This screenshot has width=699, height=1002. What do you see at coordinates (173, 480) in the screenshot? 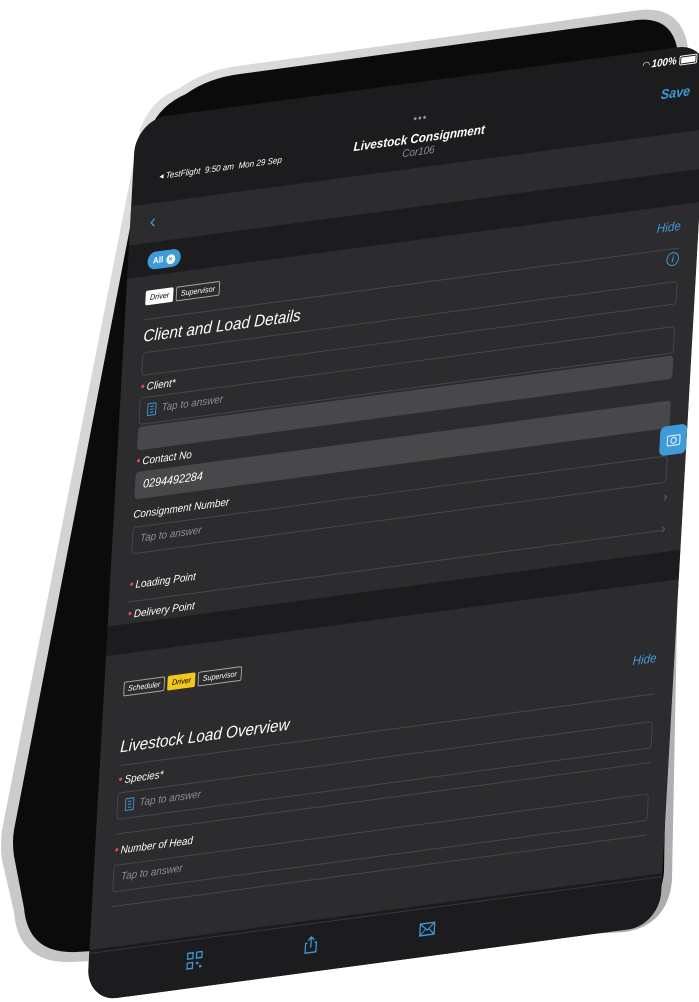
I see `contact-value: 0294492284` at bounding box center [173, 480].